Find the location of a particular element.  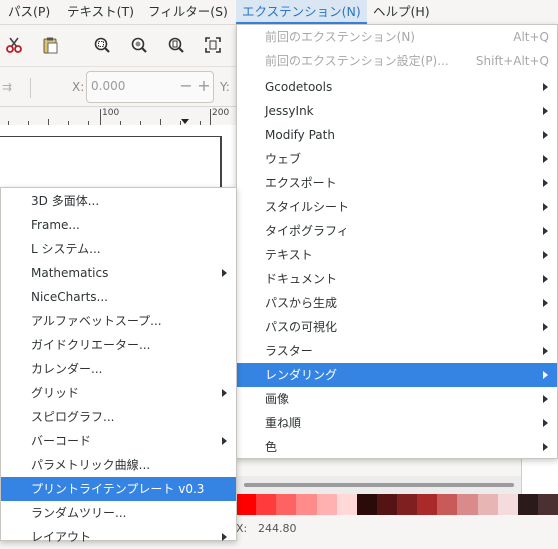

menu-item-label: ドキュメント is located at coordinates (301, 279).